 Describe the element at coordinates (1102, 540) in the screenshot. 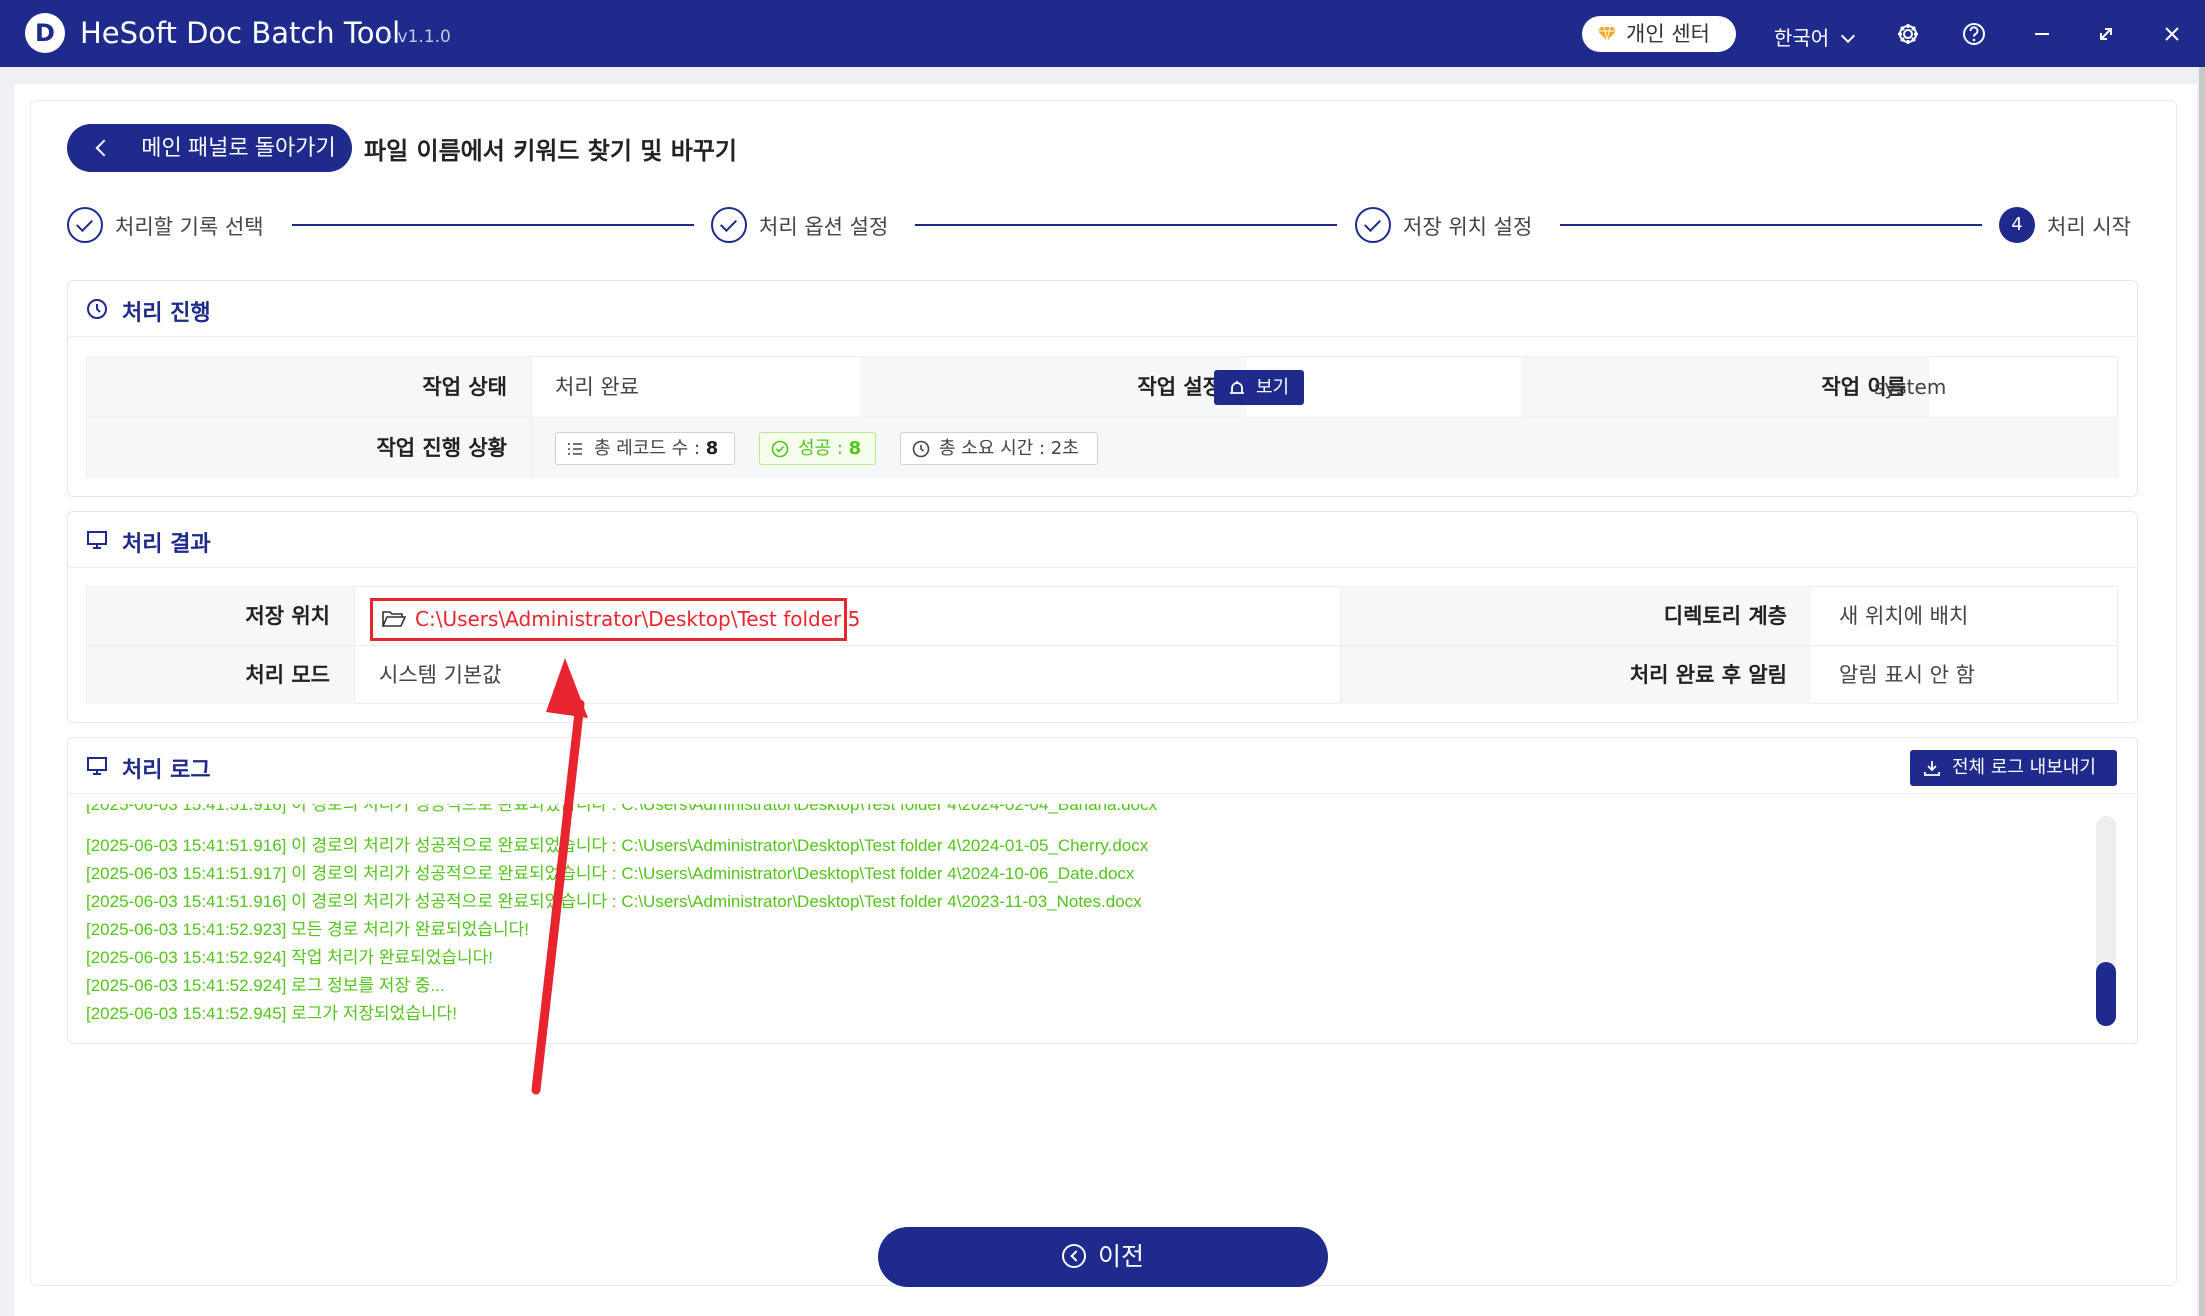

I see `result-header: 처리 결과` at that location.